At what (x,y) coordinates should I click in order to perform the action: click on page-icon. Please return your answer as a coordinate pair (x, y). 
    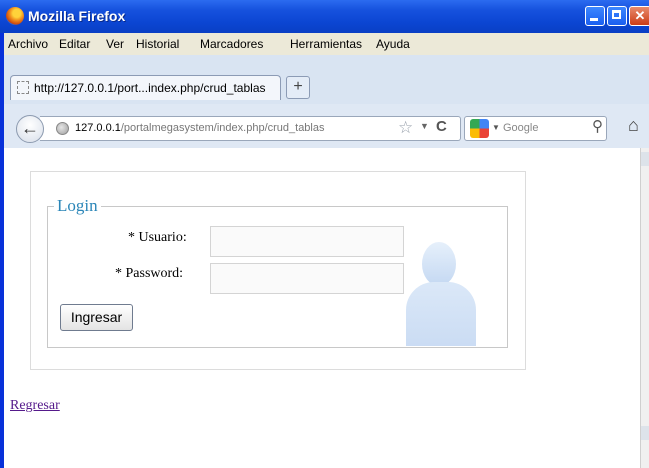
    Looking at the image, I should click on (23, 87).